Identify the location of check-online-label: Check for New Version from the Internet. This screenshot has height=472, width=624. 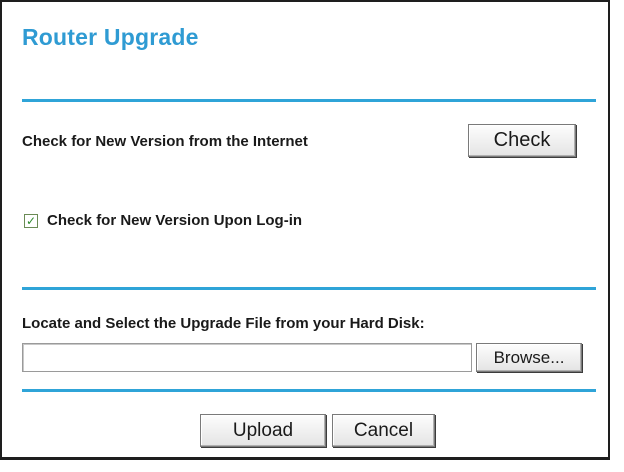
(165, 141).